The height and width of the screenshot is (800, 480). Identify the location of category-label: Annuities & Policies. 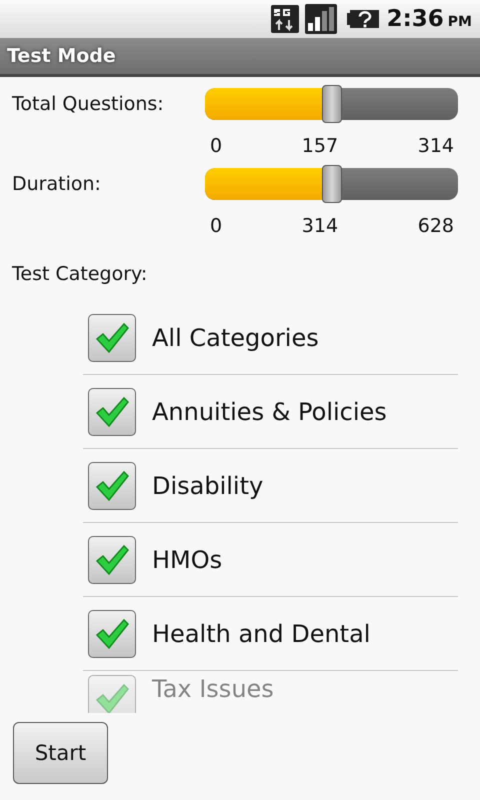
(269, 412).